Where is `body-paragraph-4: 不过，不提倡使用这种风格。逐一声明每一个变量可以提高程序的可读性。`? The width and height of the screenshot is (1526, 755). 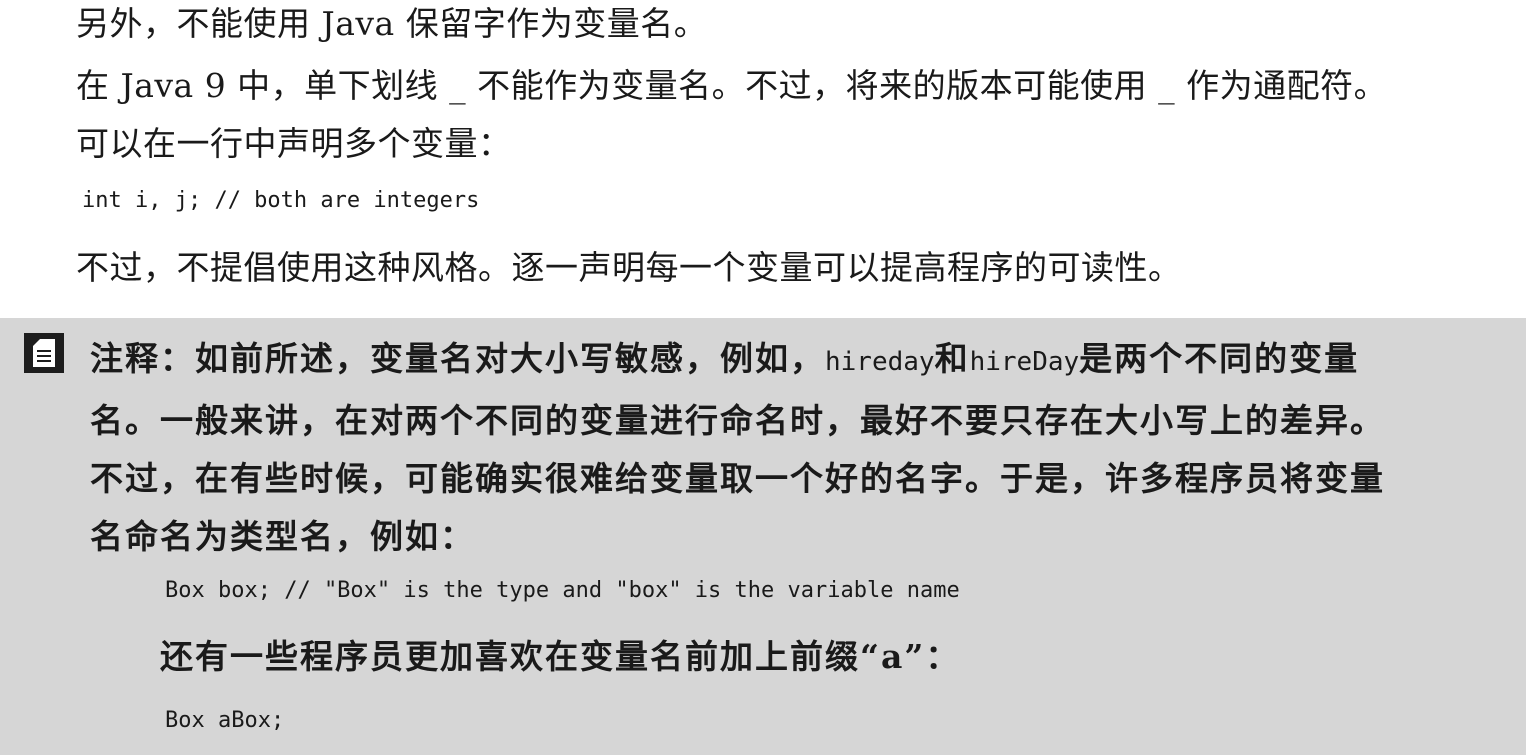
body-paragraph-4: 不过，不提倡使用这种风格。逐一声明每一个变量可以提高程序的可读性。 is located at coordinates (629, 267).